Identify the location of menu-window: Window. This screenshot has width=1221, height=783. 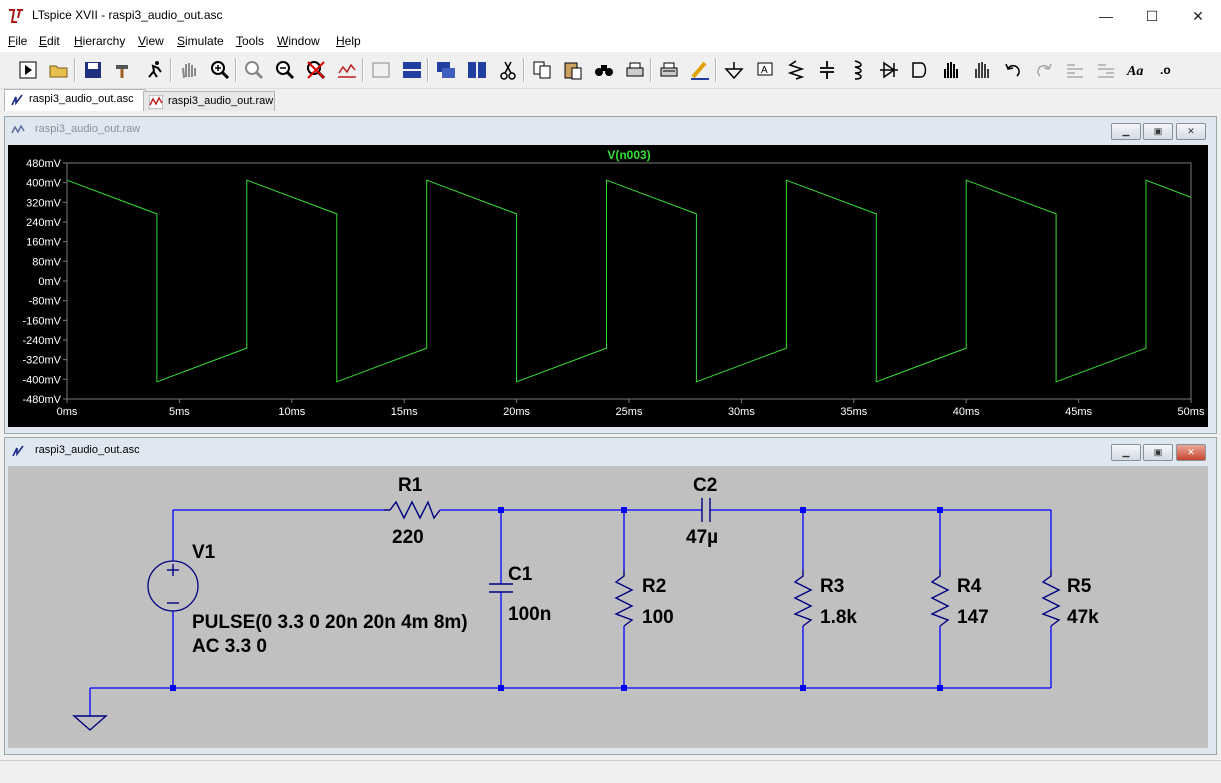
(298, 41).